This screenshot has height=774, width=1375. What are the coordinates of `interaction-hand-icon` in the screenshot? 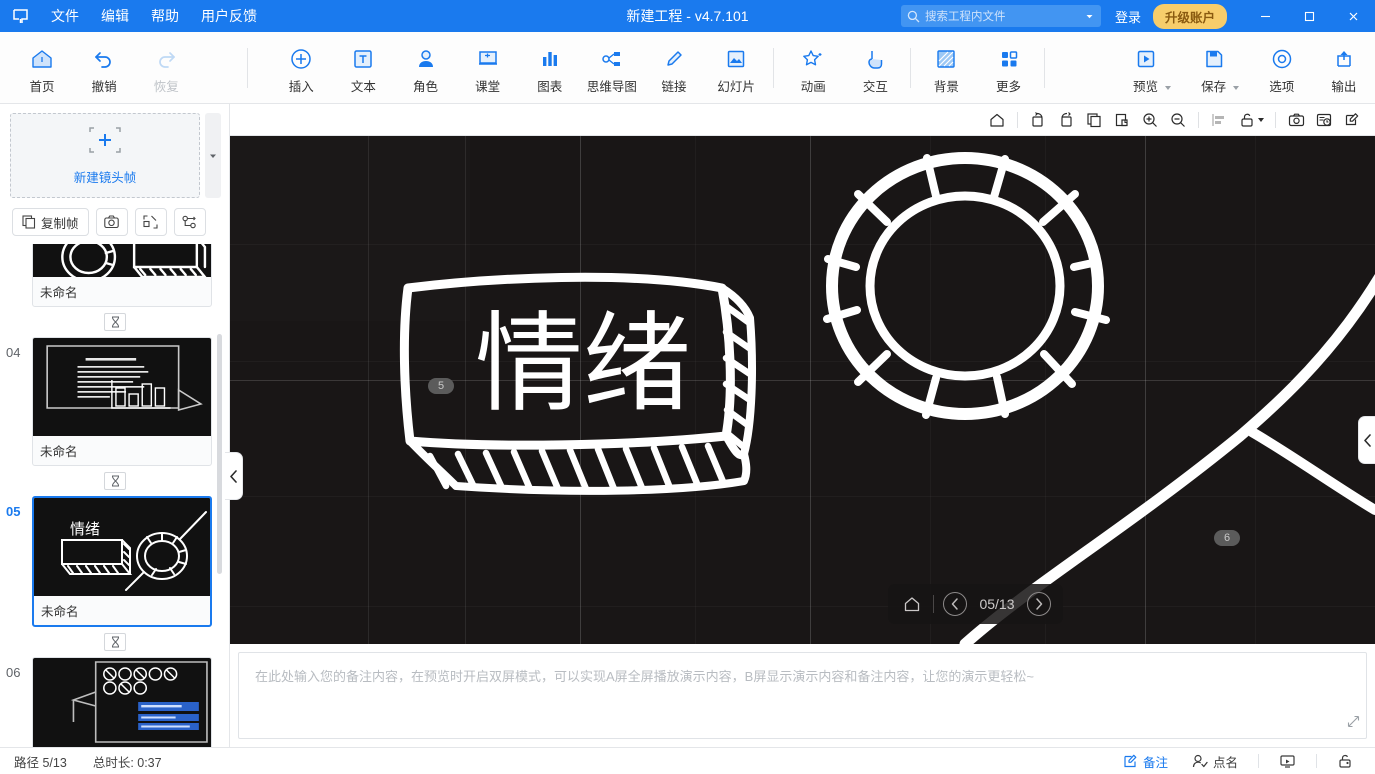 It's located at (875, 56).